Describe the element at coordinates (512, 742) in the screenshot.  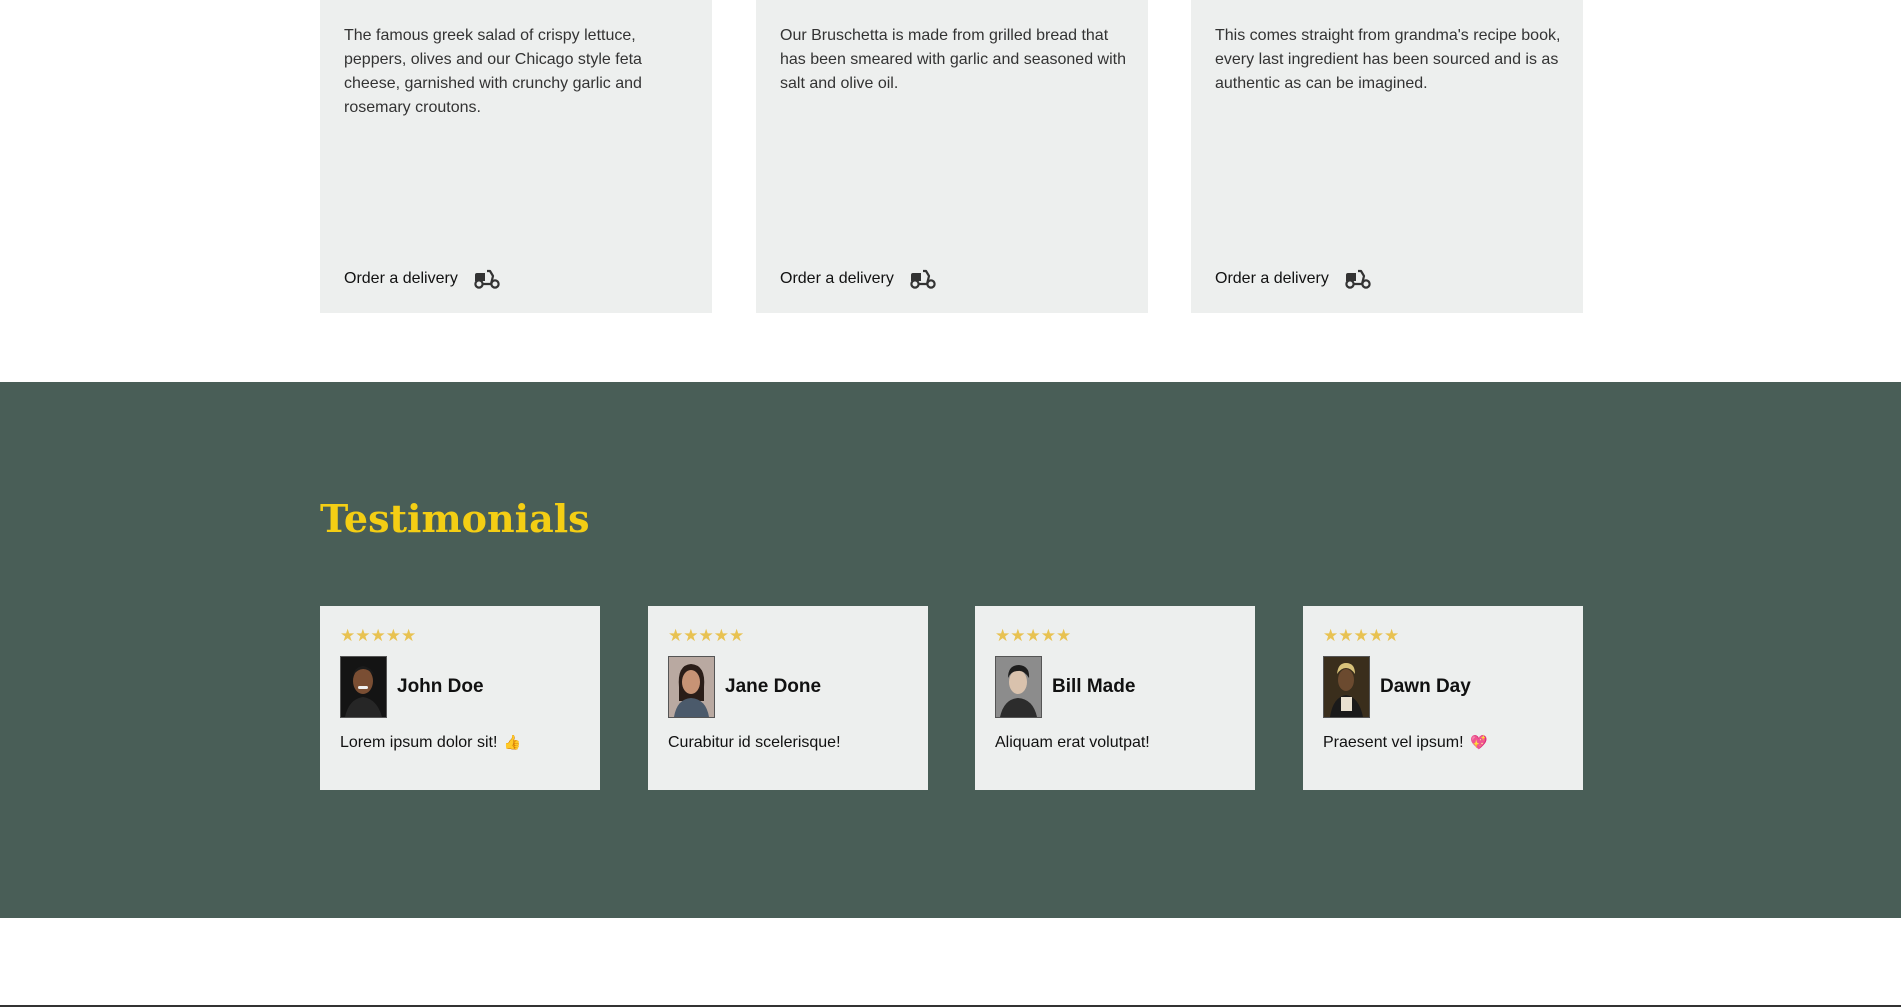
I see `thumbs-up-icon: 👍` at that location.